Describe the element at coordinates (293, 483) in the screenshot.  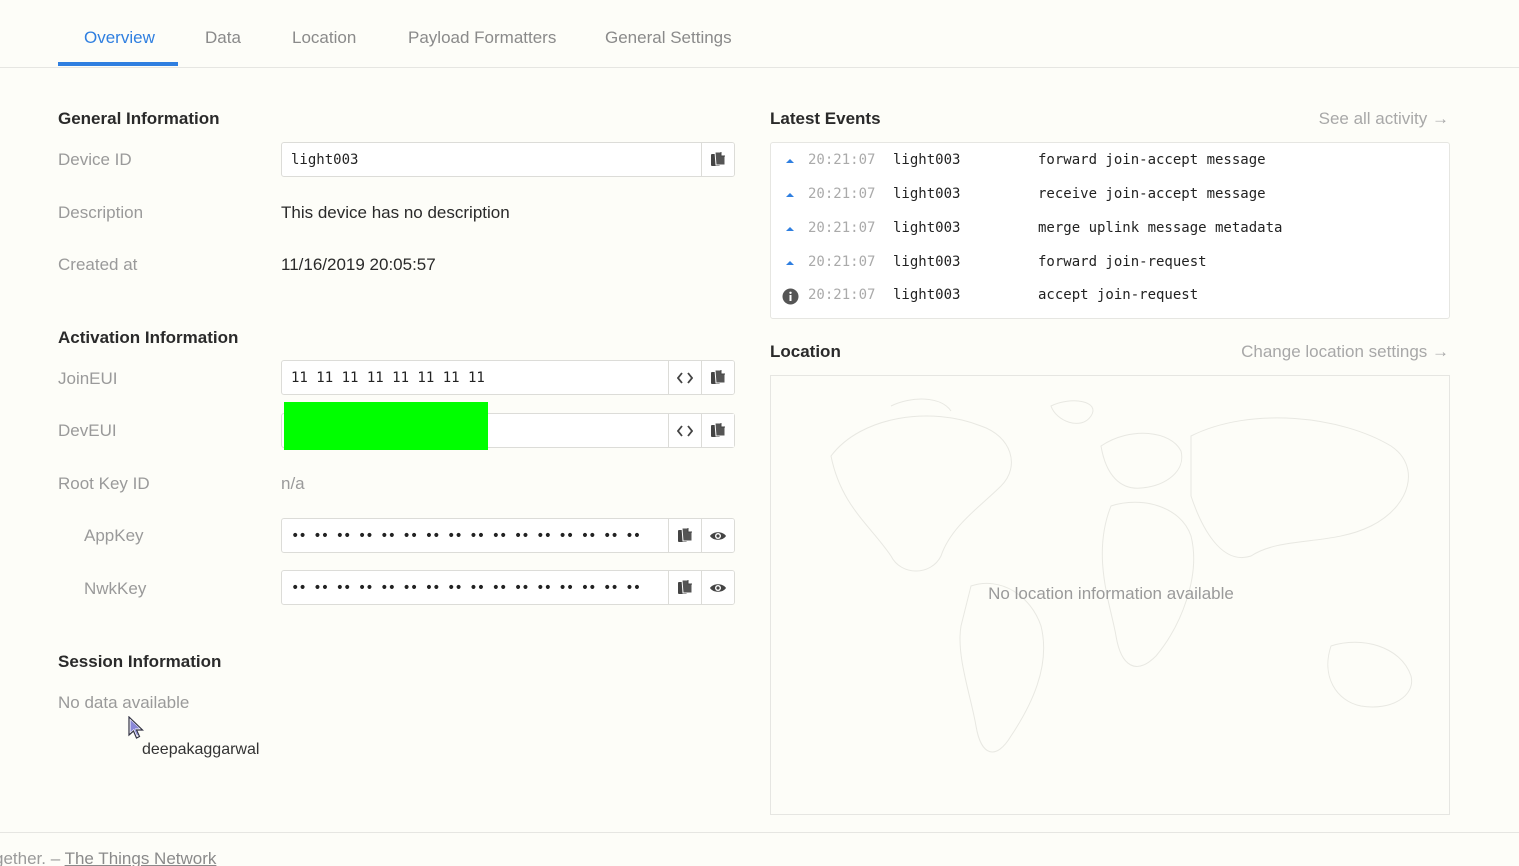
I see `root-key-id-value: n/a` at that location.